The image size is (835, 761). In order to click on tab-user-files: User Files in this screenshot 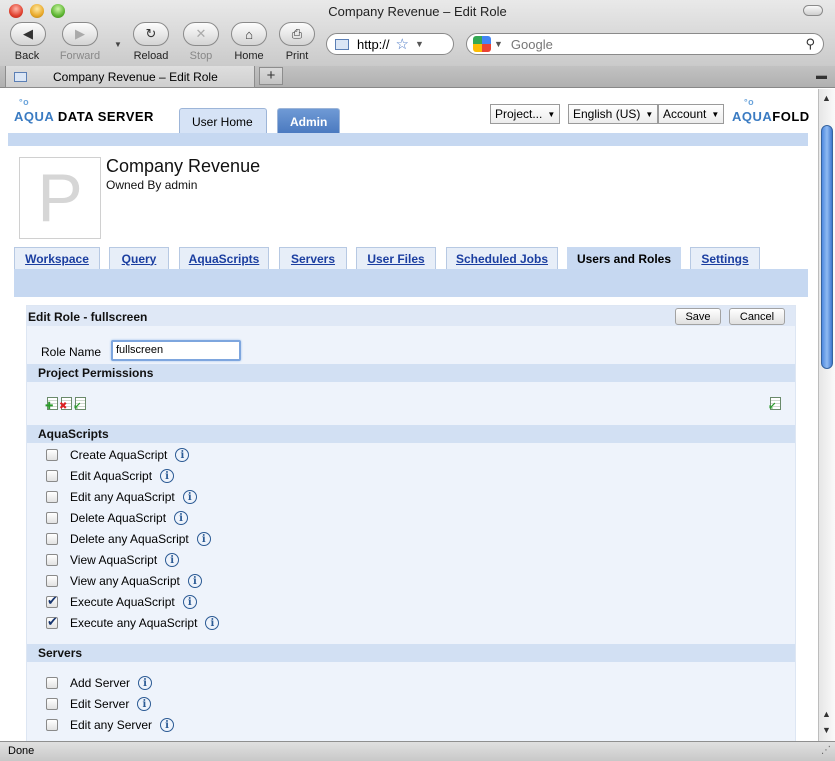, I will do `click(396, 258)`.